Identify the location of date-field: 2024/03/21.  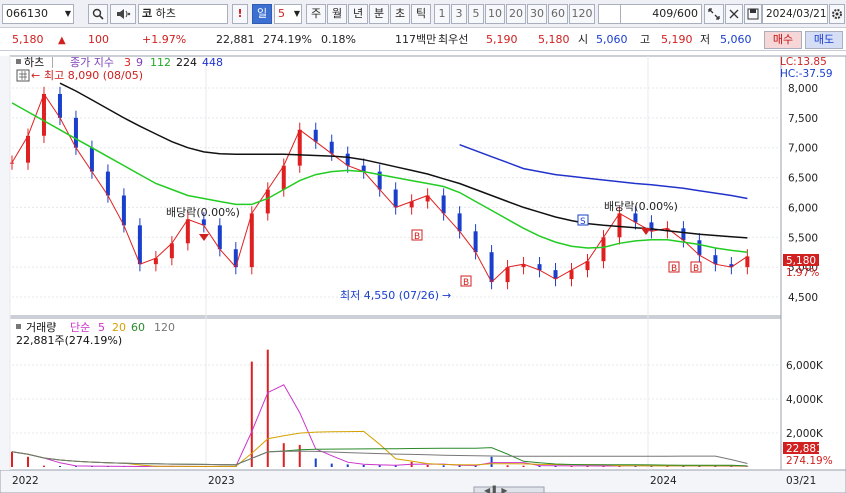
(795, 14).